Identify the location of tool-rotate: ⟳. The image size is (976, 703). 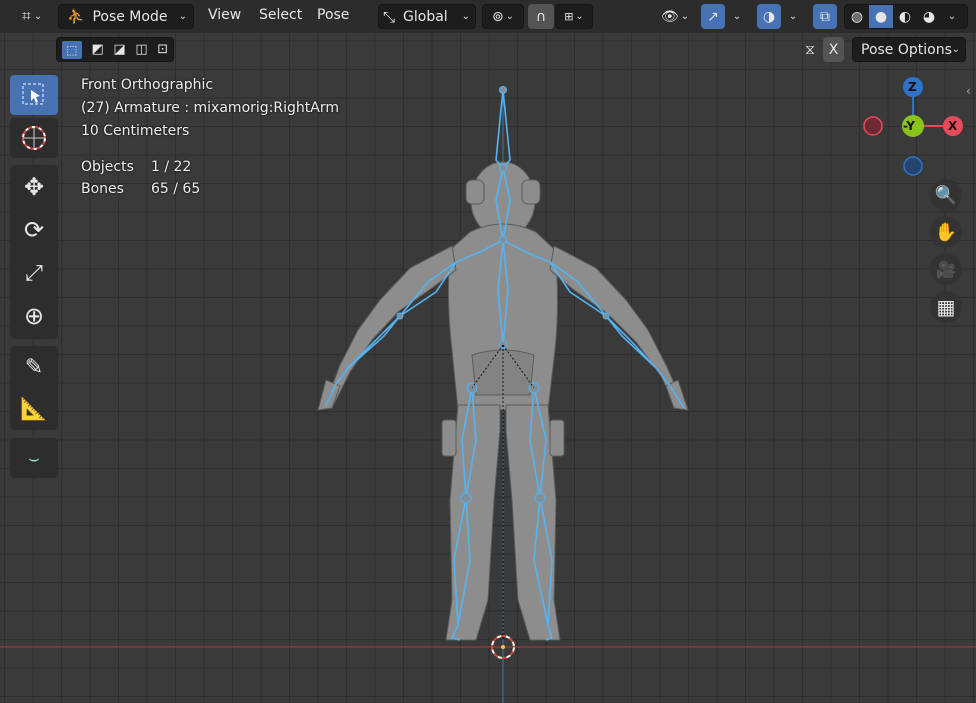
(34, 230).